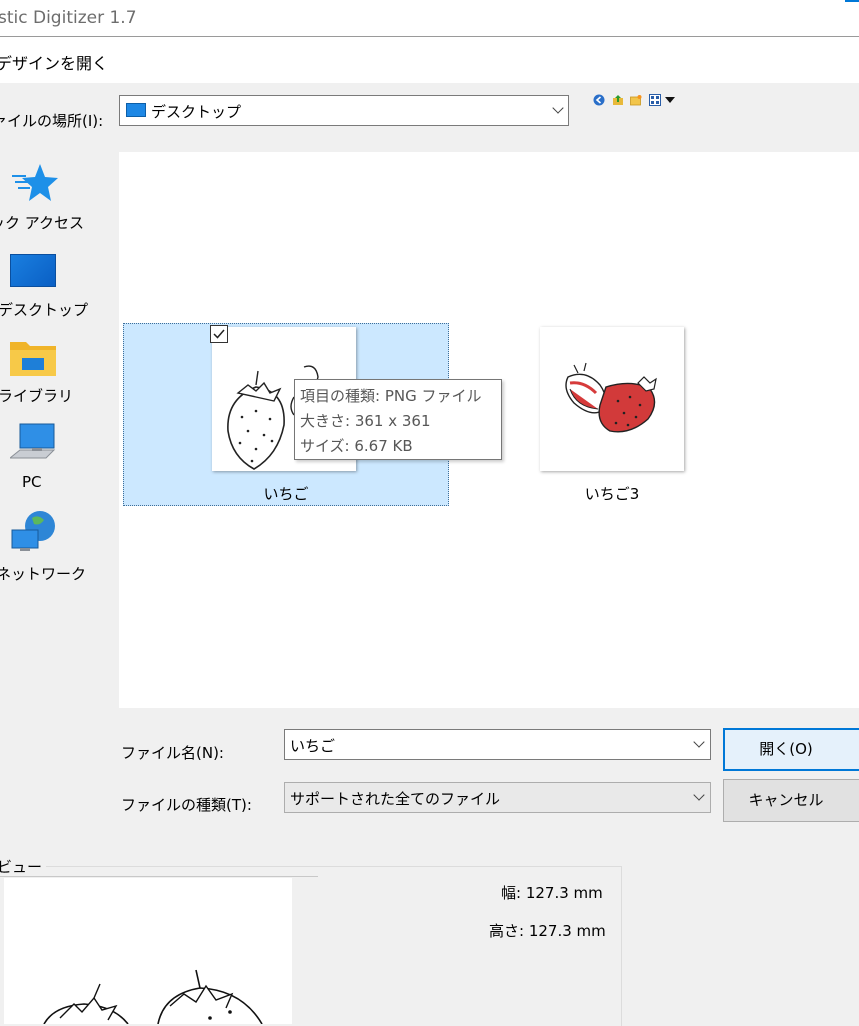 The height and width of the screenshot is (1026, 859). I want to click on file-name-label: いちご3, so click(612, 494).